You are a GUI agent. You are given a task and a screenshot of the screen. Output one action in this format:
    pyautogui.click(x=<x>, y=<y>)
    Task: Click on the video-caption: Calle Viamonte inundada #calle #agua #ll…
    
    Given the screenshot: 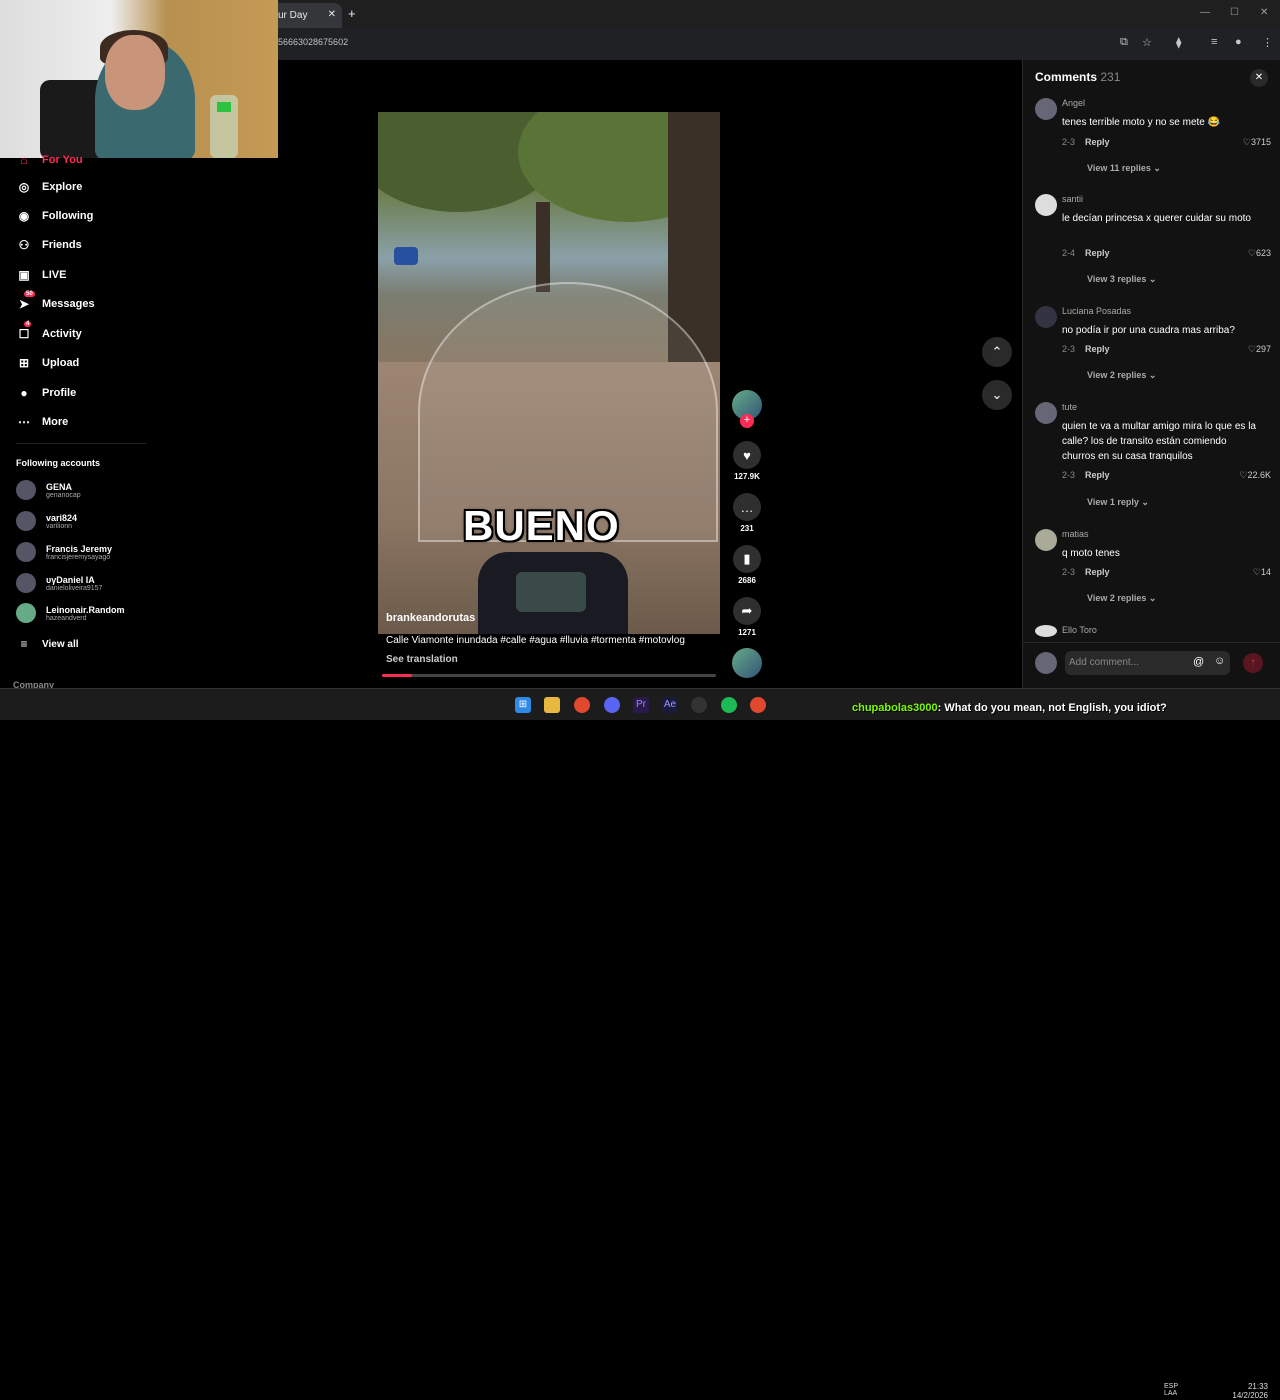 What is the action you would take?
    pyautogui.click(x=535, y=640)
    